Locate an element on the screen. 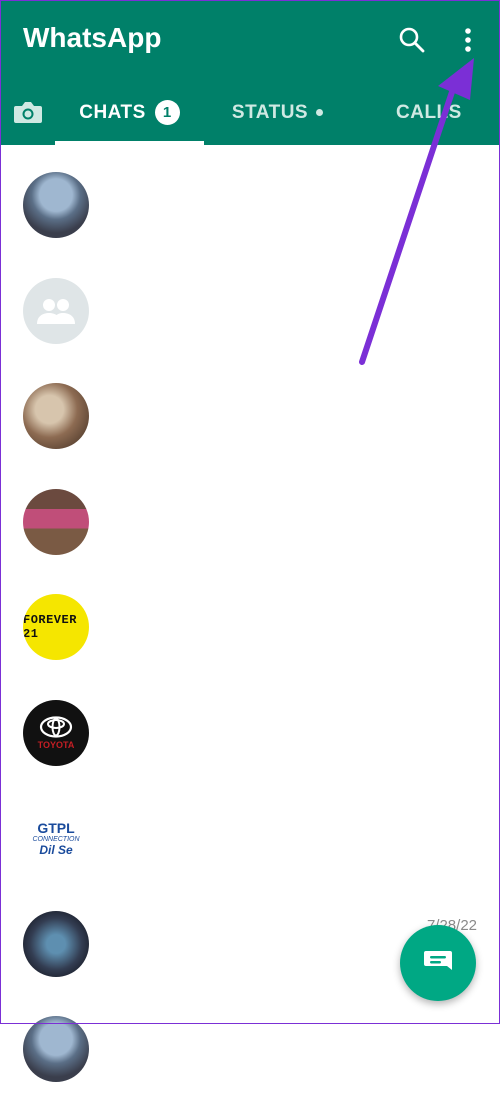  avatar: FOREVER 21 is located at coordinates (56, 627).